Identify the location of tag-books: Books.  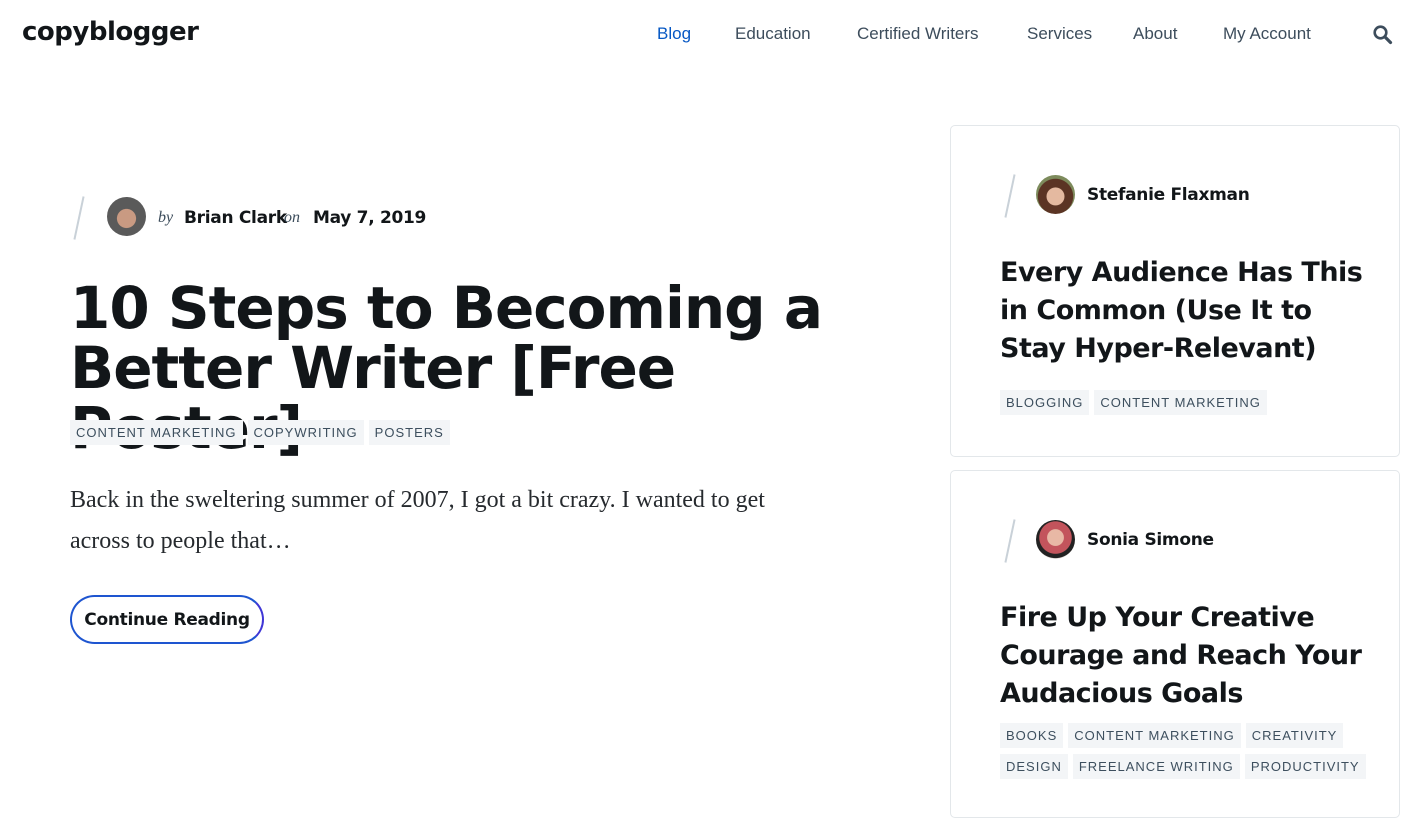
(1032, 735).